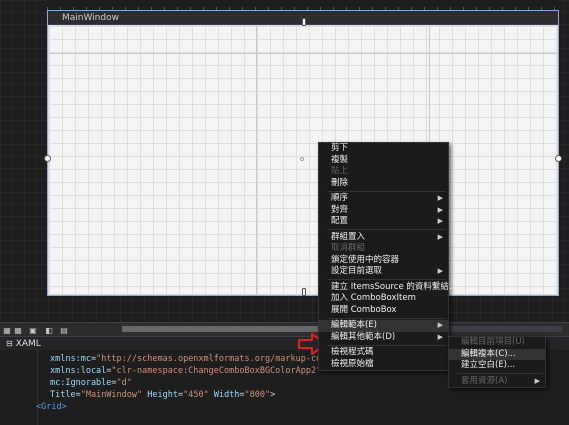 Image resolution: width=569 pixels, height=425 pixels. I want to click on menu-item-label: 順序, so click(340, 198).